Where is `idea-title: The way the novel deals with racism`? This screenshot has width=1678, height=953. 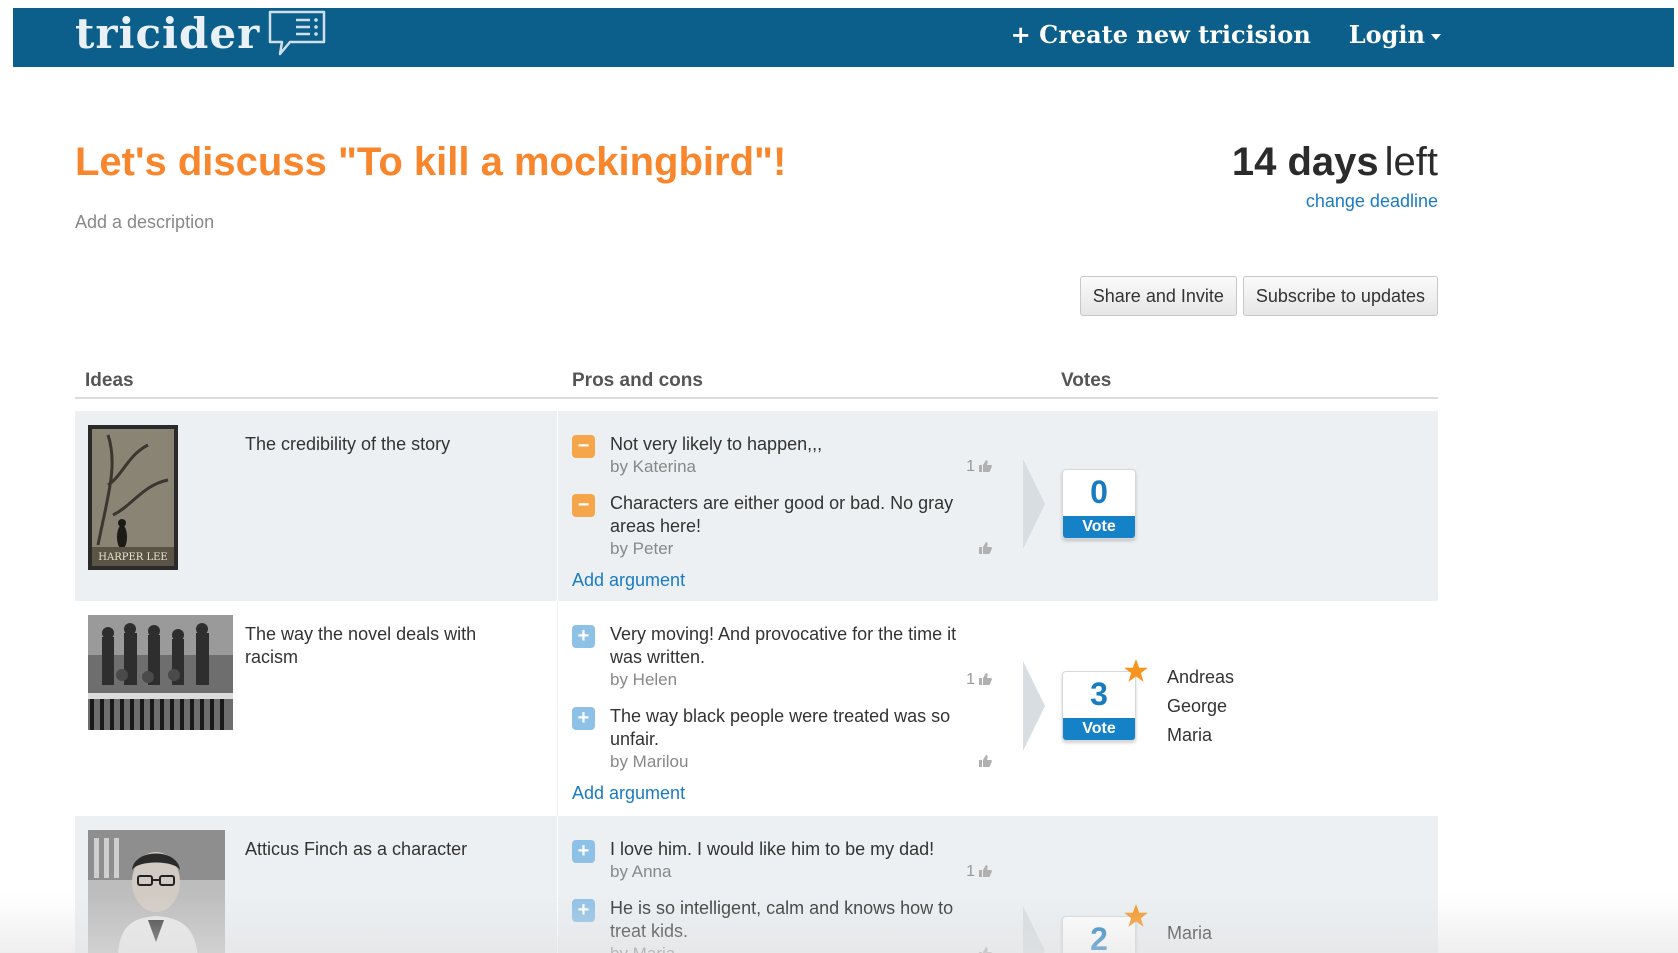 idea-title: The way the novel deals with racism is located at coordinates (380, 646).